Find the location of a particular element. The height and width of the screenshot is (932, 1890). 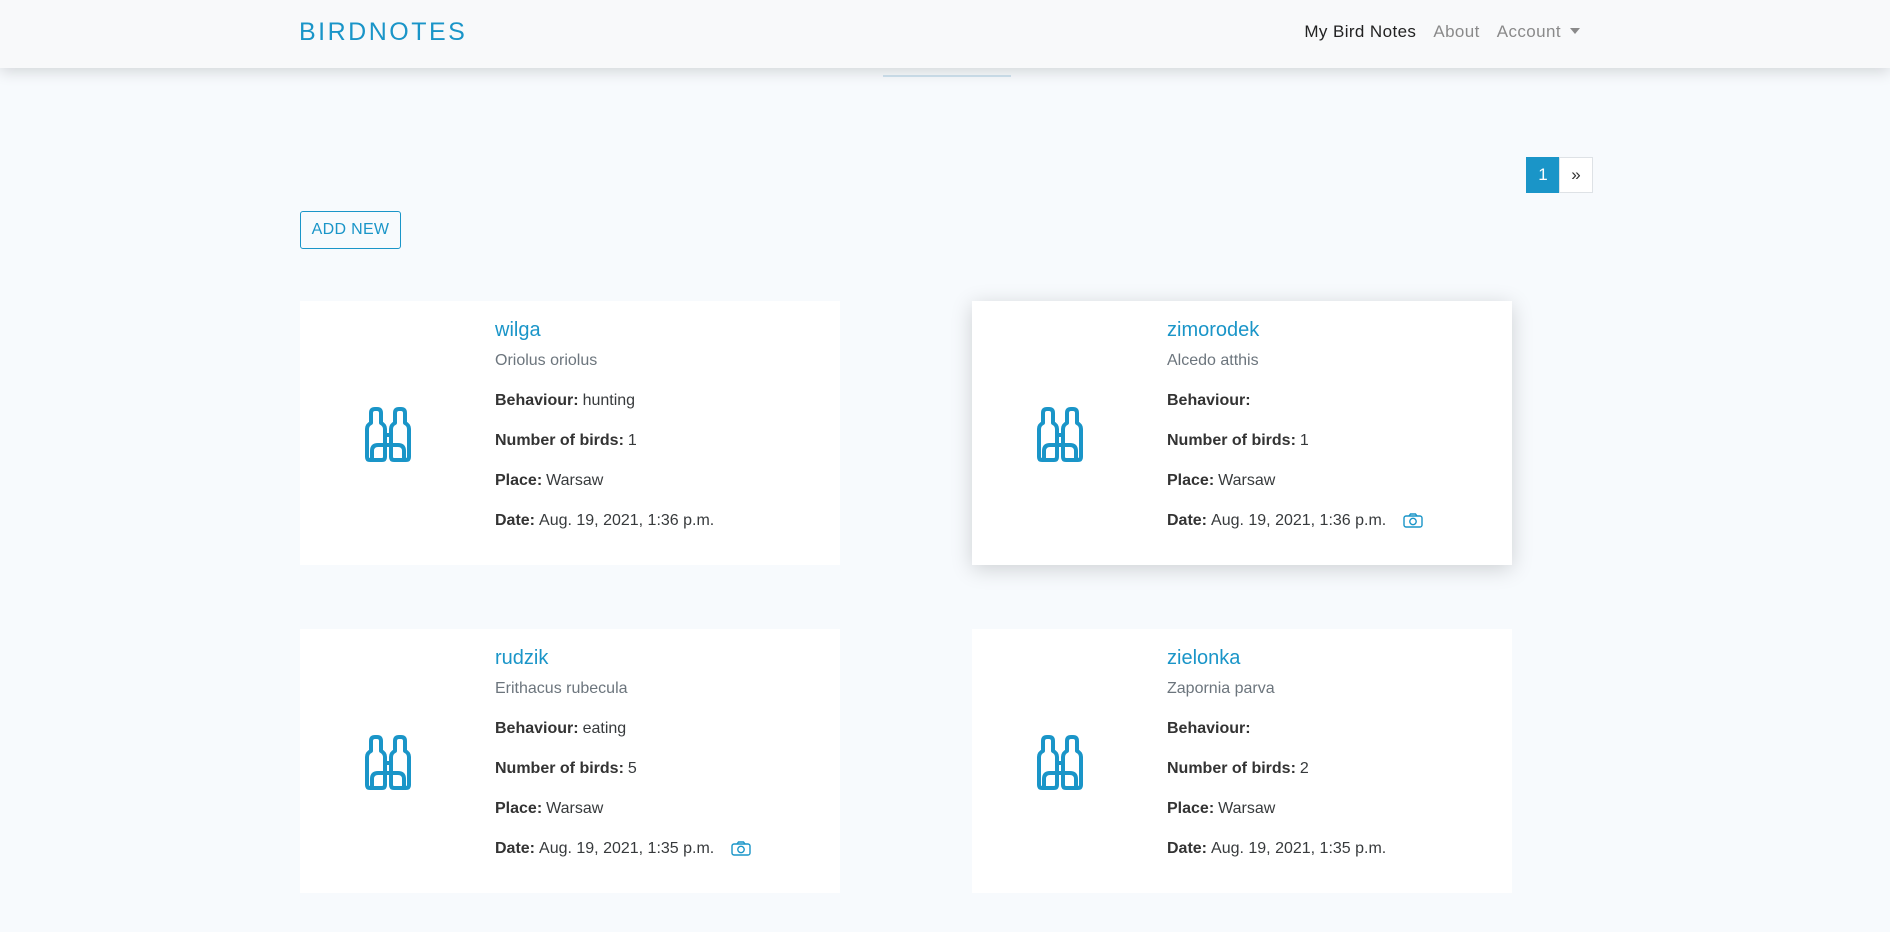

behaviour-value: hunting is located at coordinates (609, 400).